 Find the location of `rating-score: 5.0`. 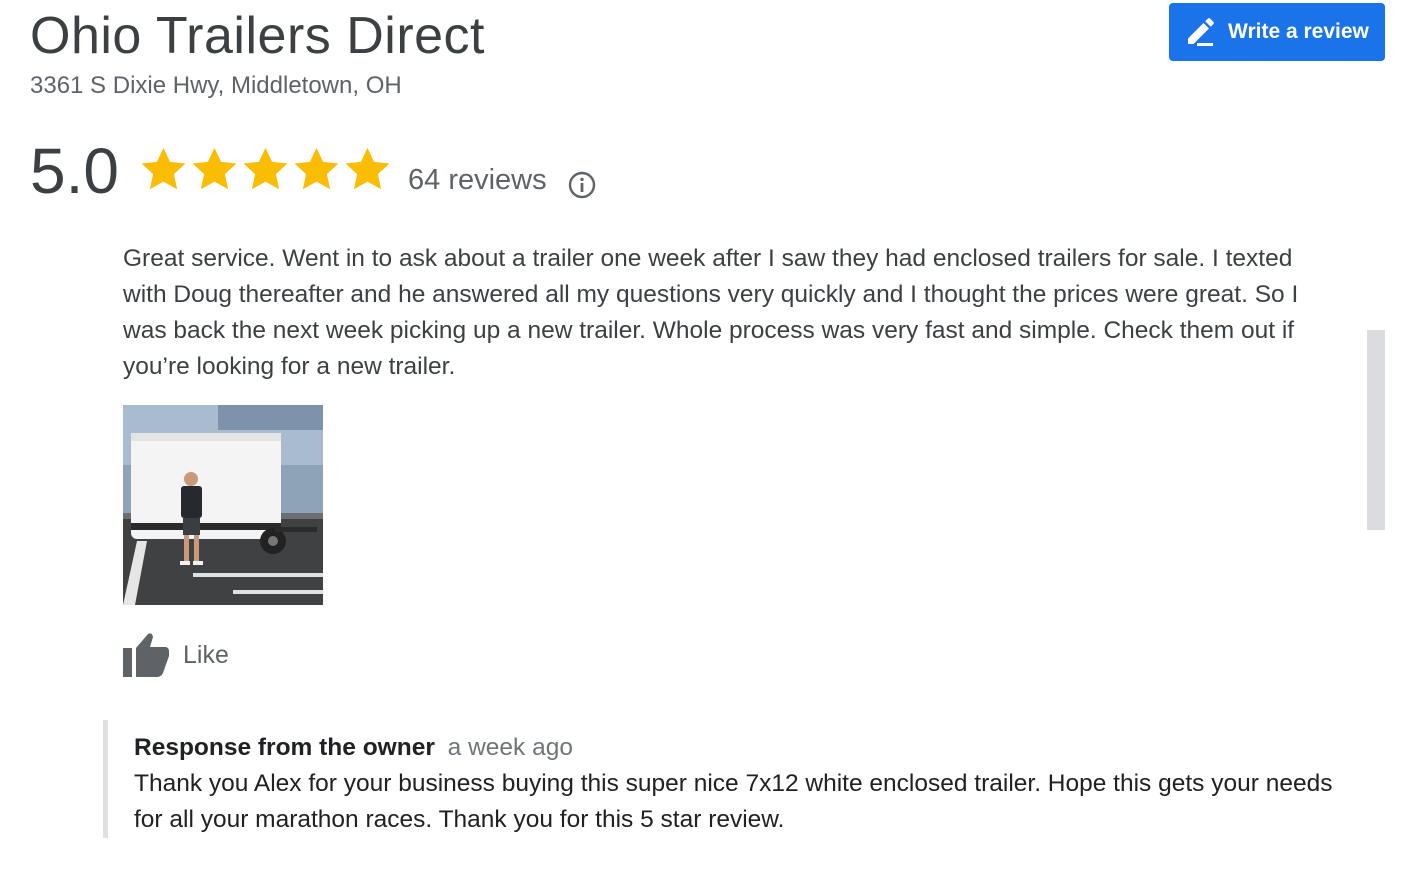

rating-score: 5.0 is located at coordinates (74, 171).